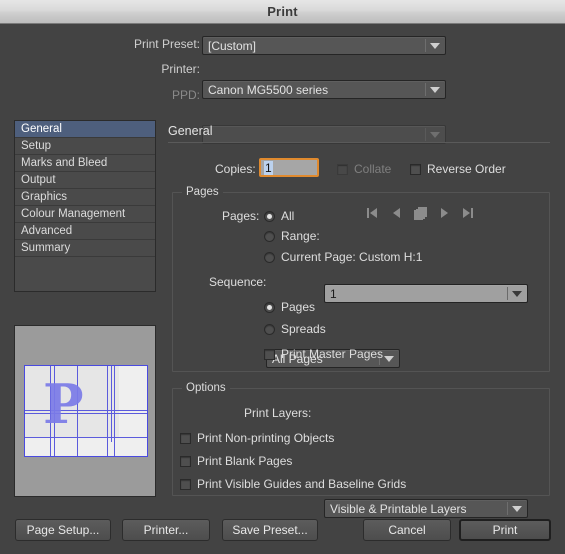 The width and height of the screenshot is (565, 554). I want to click on sequence-pages-label: Pages, so click(298, 307).